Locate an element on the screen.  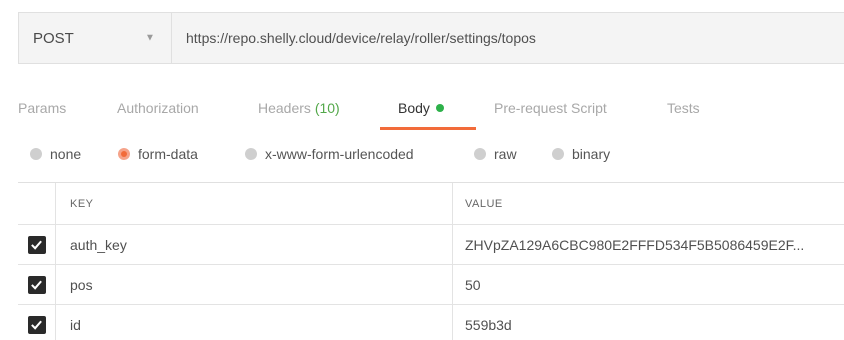
table-header-row: KEY VALUE is located at coordinates (431, 204).